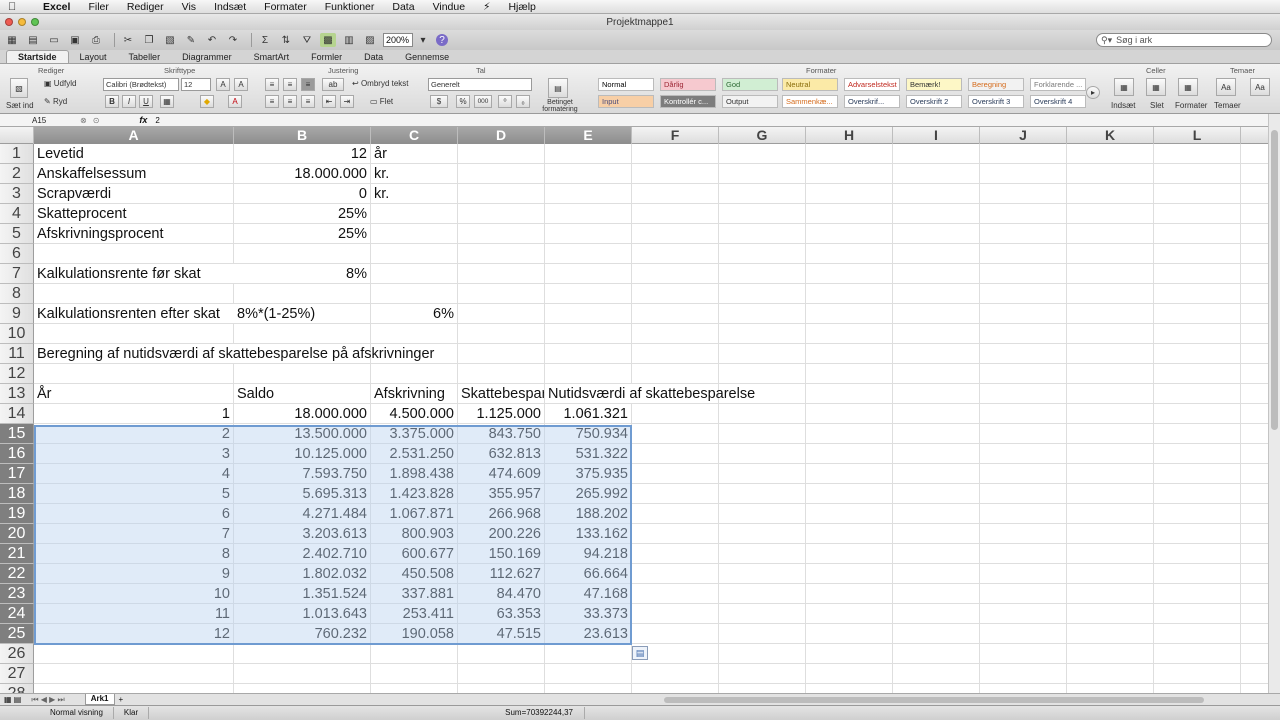 The height and width of the screenshot is (720, 1280). Describe the element at coordinates (272, 57) in the screenshot. I see `ribbon-tab-4: SmartArt` at that location.